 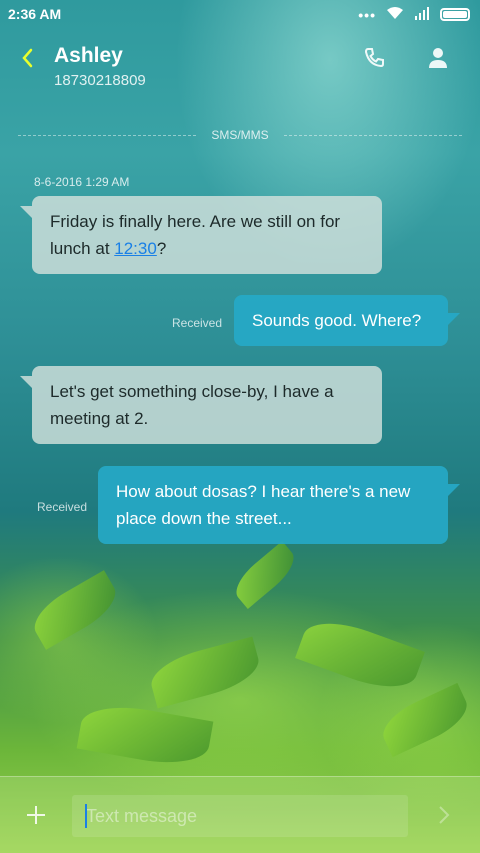 I want to click on status-time: 2:36 AM, so click(x=35, y=14).